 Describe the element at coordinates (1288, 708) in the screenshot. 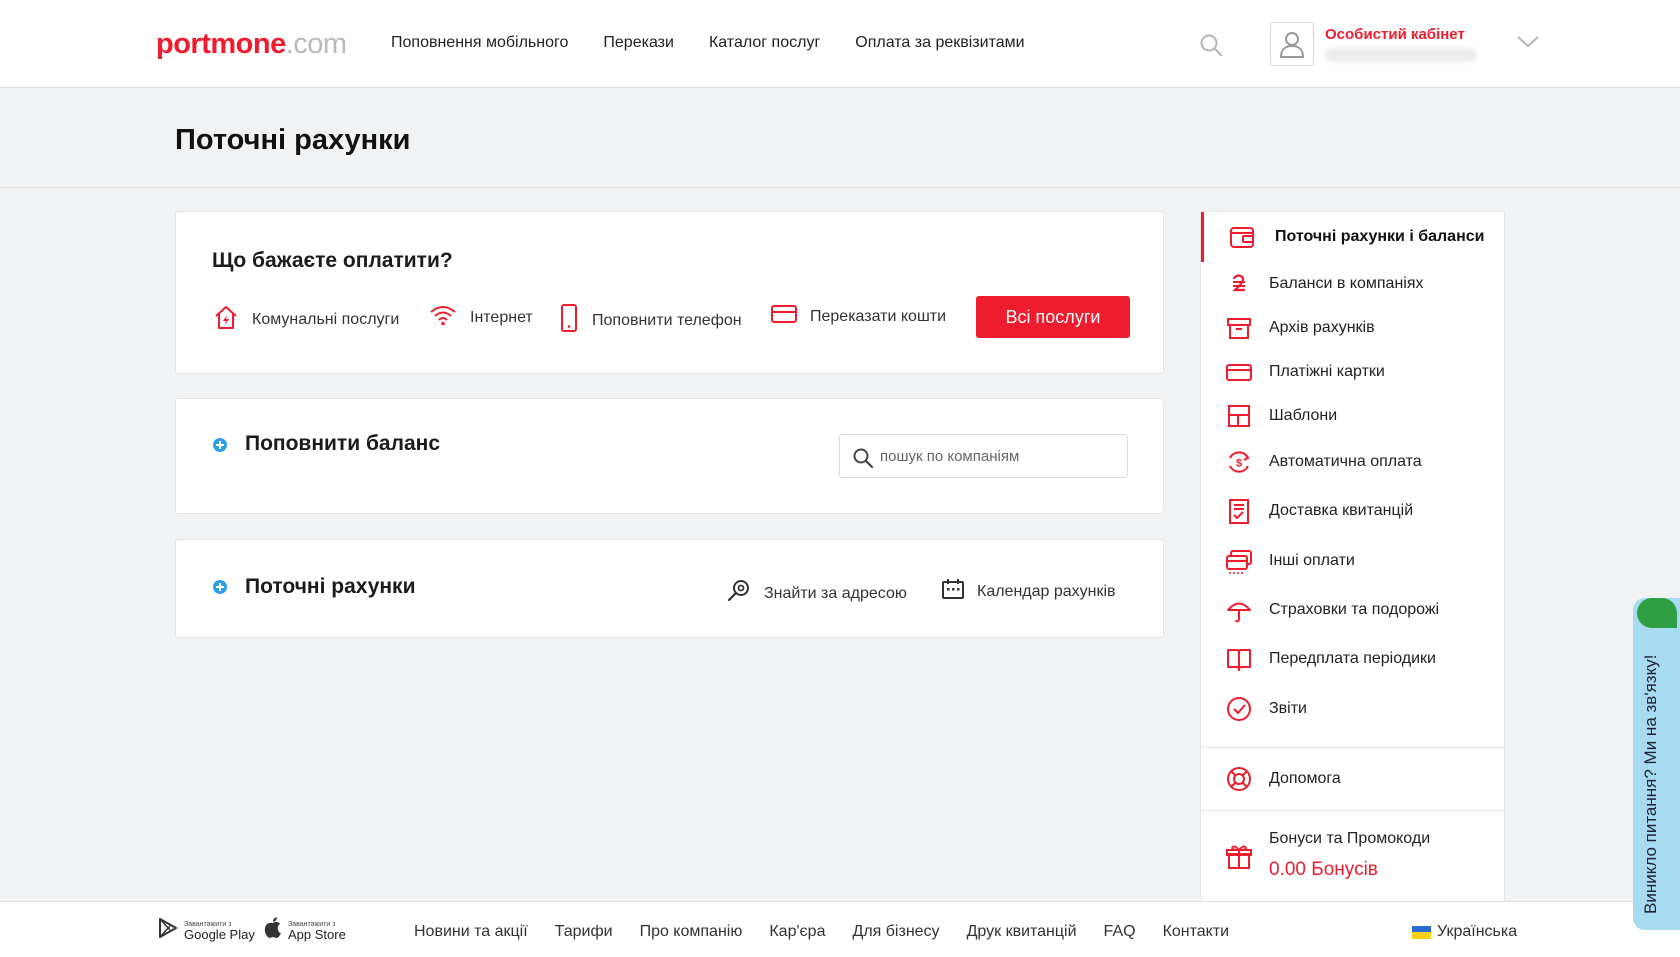

I see `sidebar-item-label: Звіти` at that location.